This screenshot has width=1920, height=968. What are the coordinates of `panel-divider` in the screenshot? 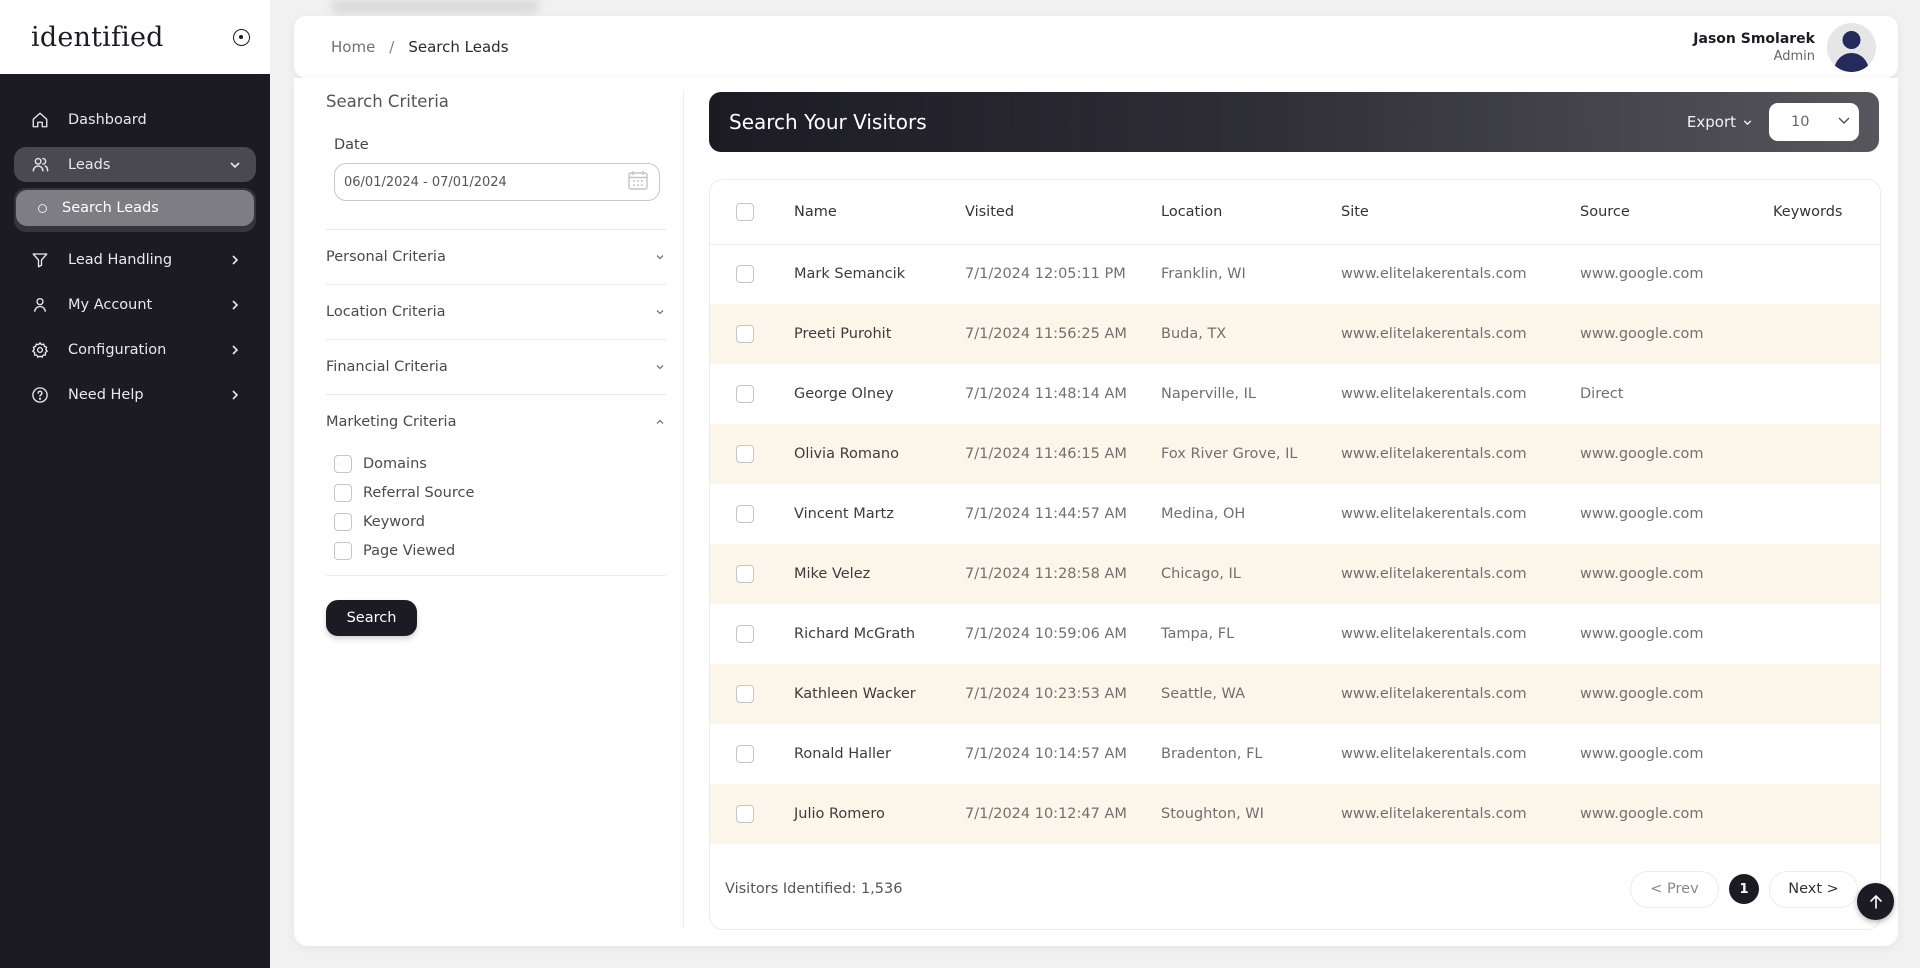 It's located at (683, 509).